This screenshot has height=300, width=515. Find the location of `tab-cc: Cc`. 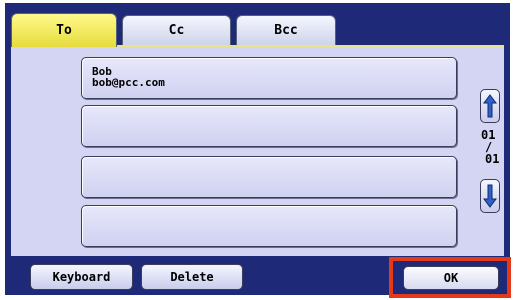

tab-cc: Cc is located at coordinates (176, 30).